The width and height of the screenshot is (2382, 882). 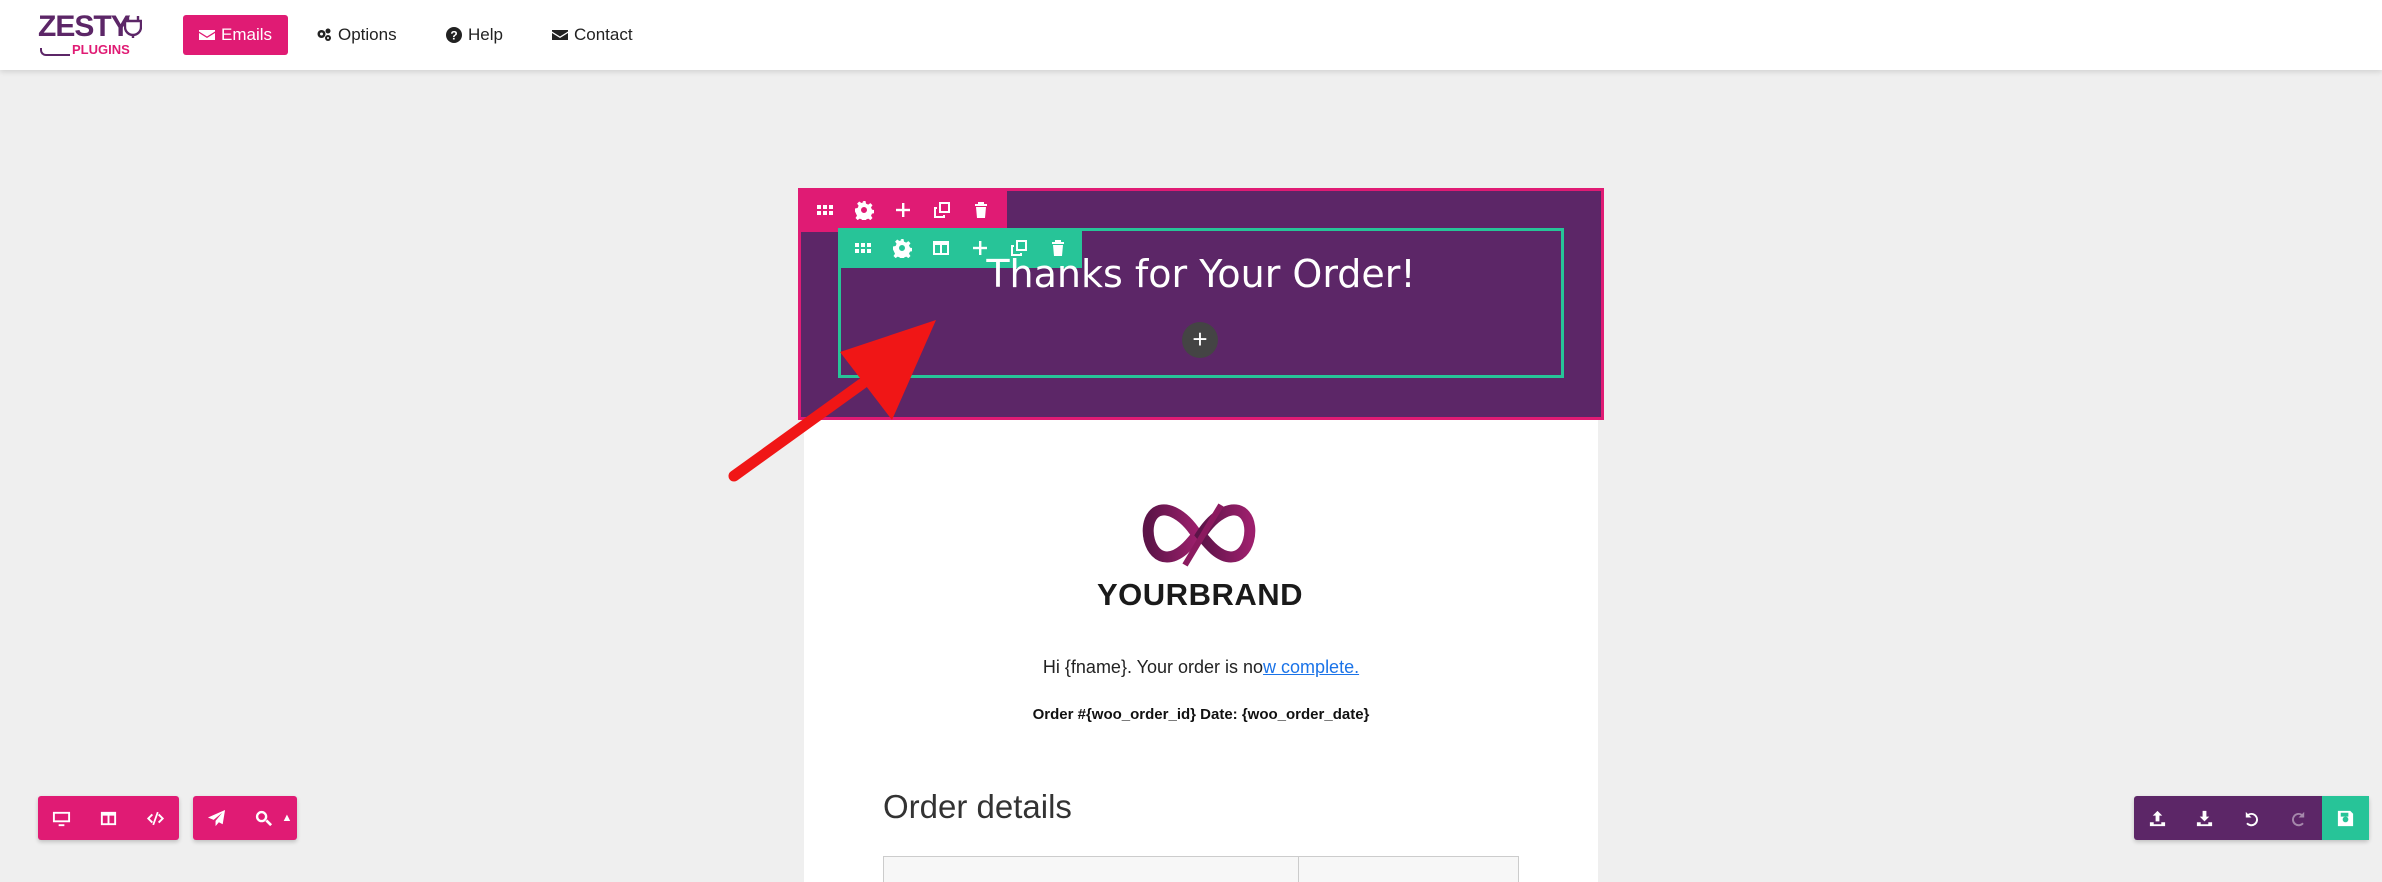 I want to click on download-button, so click(x=2204, y=818).